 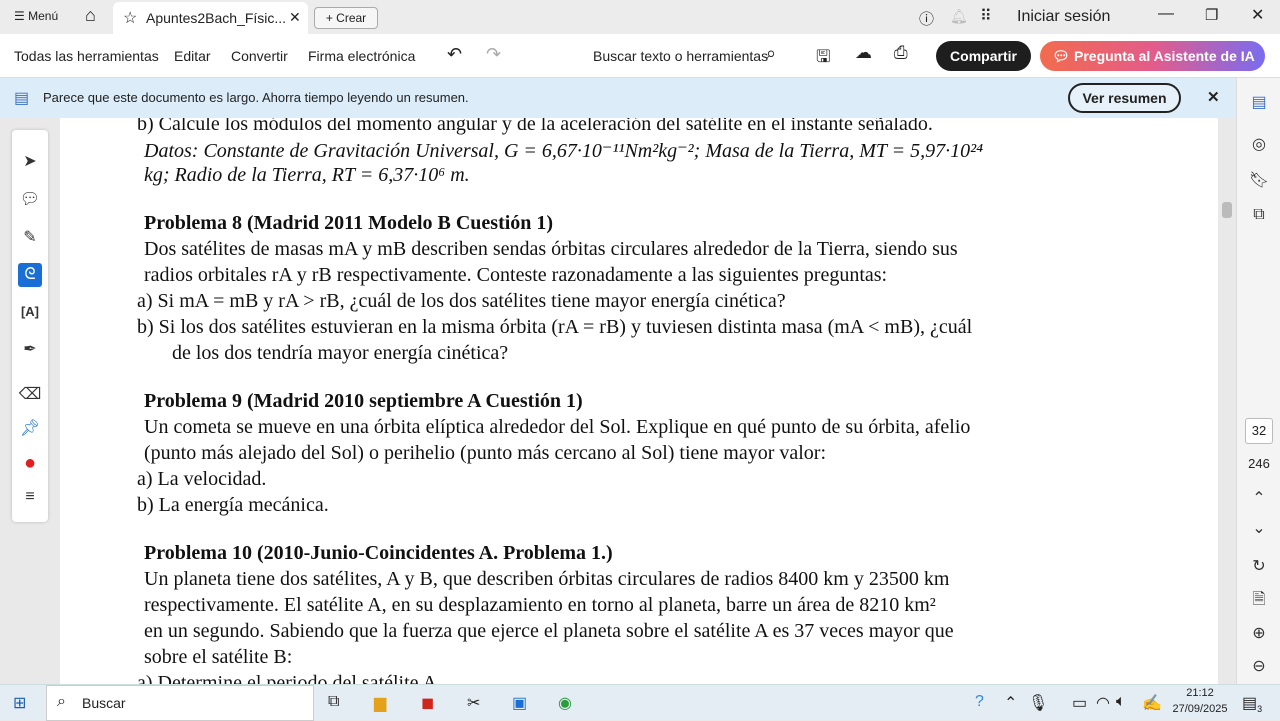 What do you see at coordinates (30, 395) in the screenshot?
I see `eraser-icon: ⌫` at bounding box center [30, 395].